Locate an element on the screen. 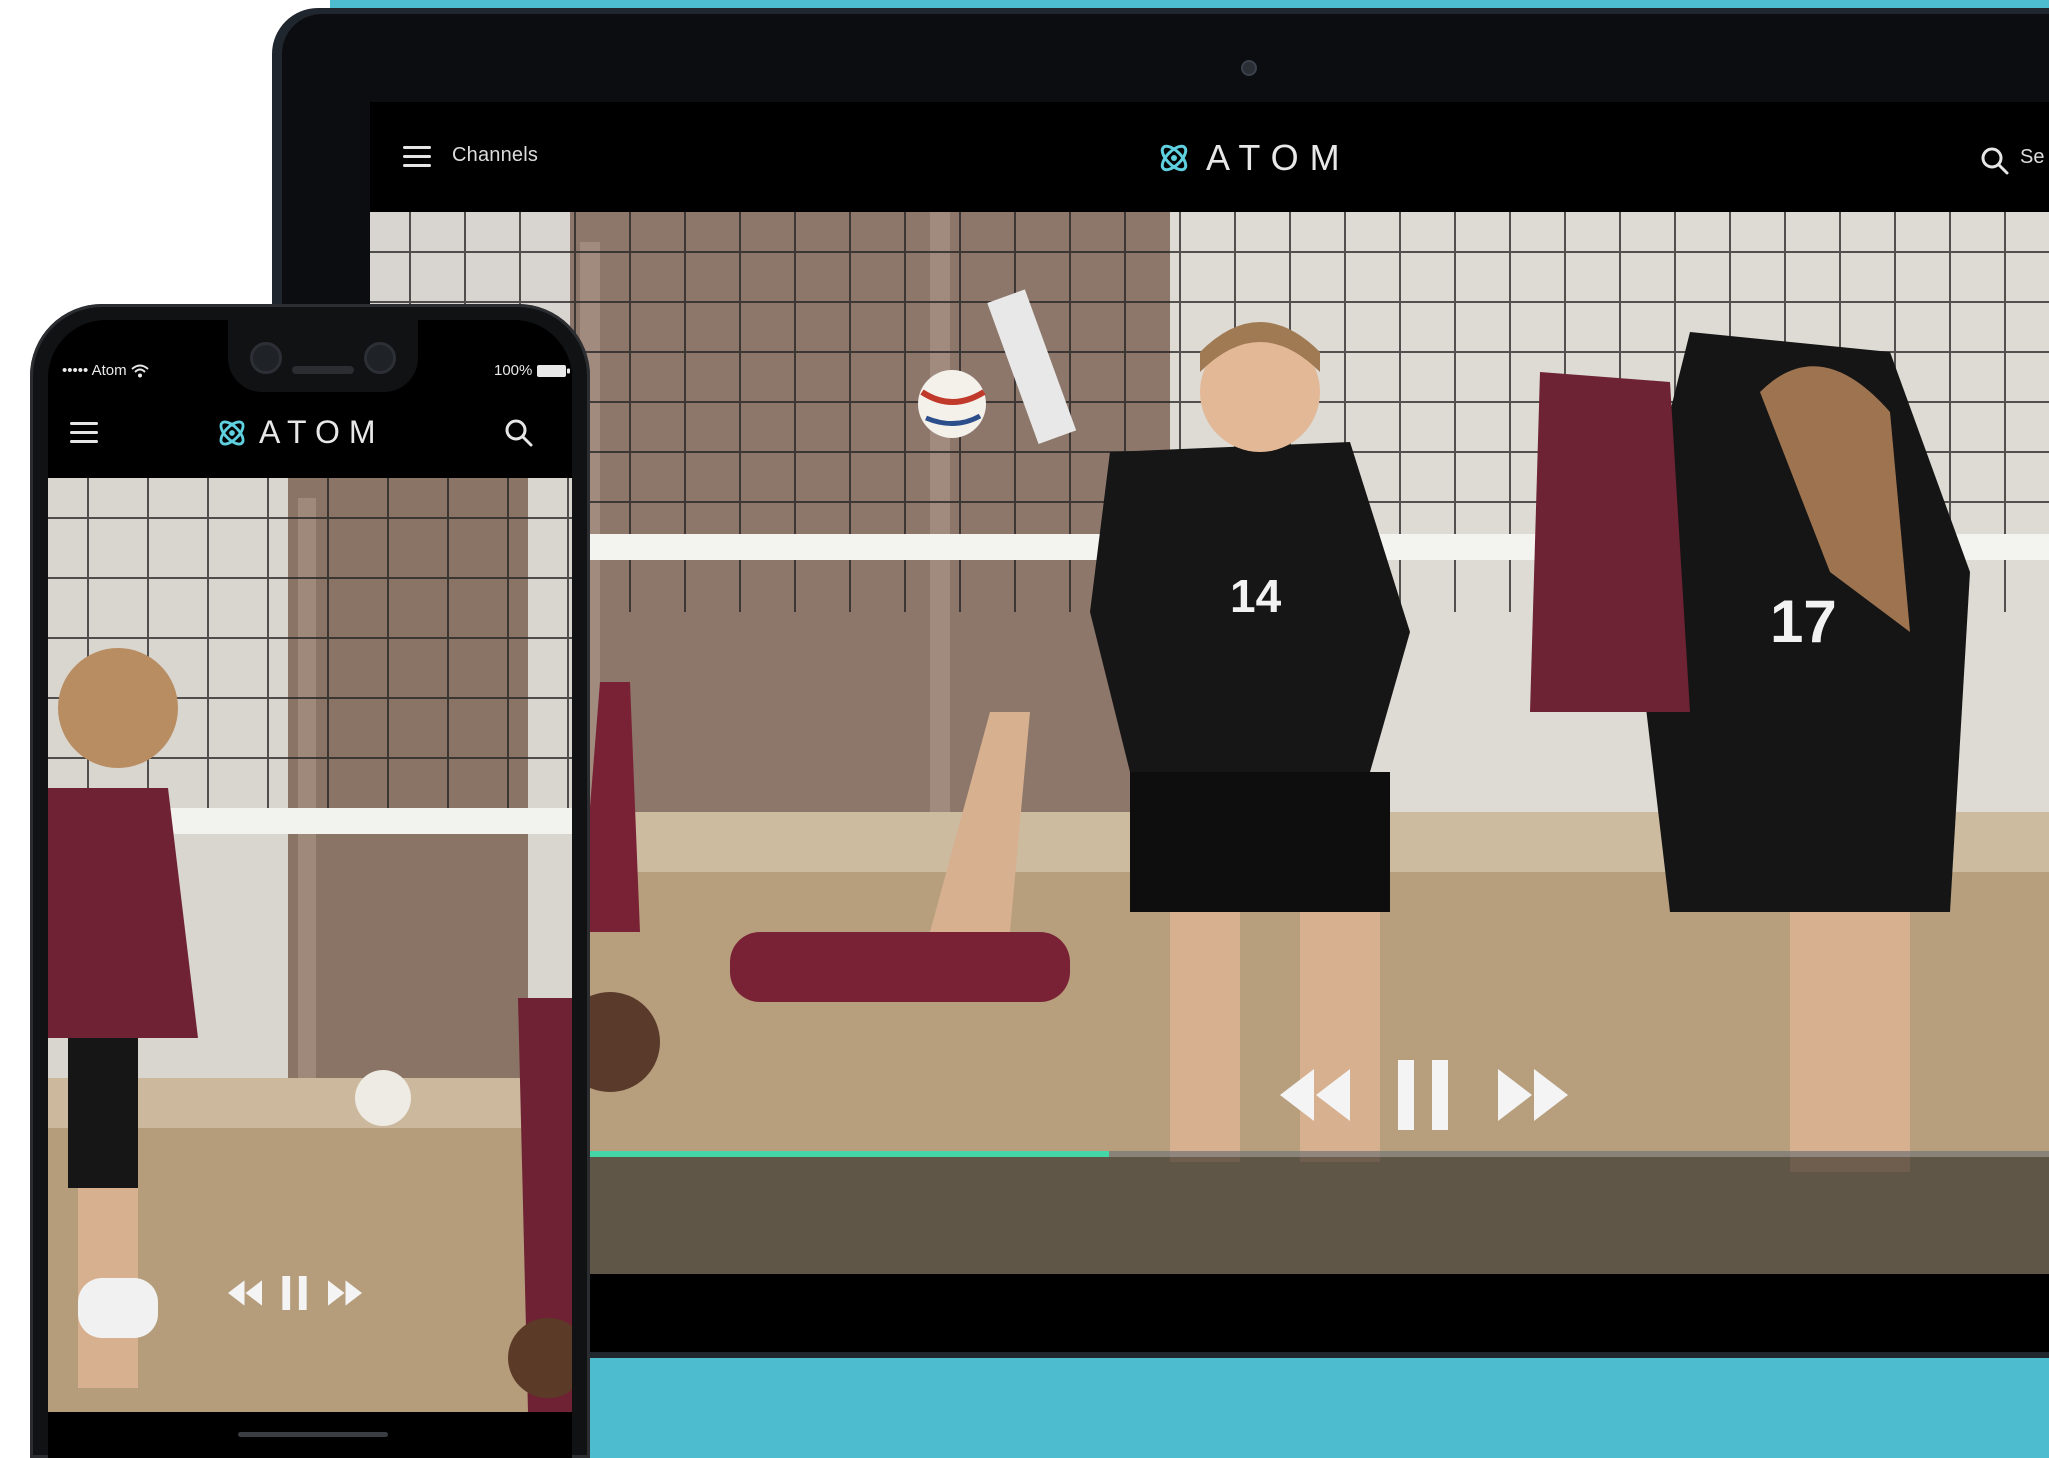  phone-notch is located at coordinates (323, 356).